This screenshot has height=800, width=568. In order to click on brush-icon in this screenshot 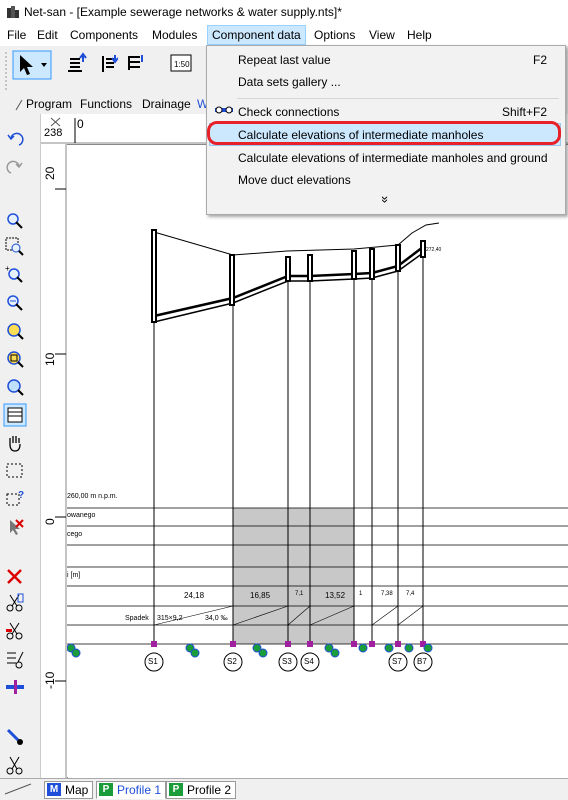, I will do `click(15, 737)`.